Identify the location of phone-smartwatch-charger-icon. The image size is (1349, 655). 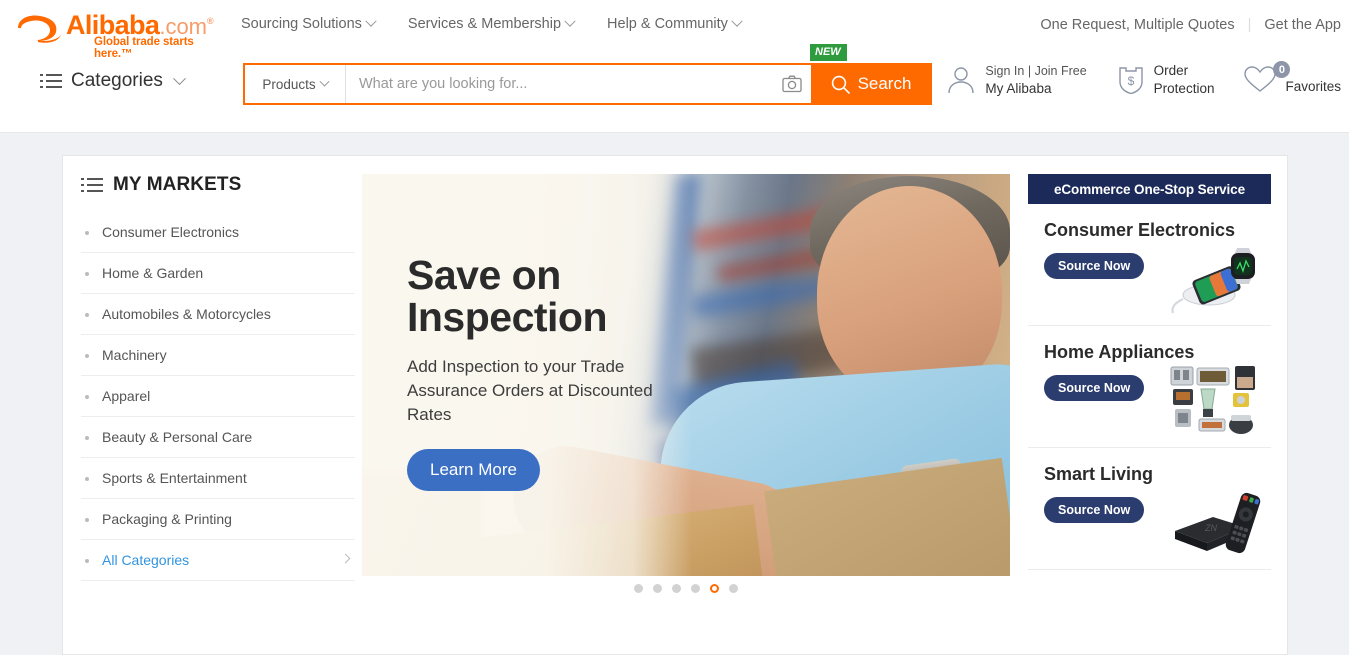
(1213, 281).